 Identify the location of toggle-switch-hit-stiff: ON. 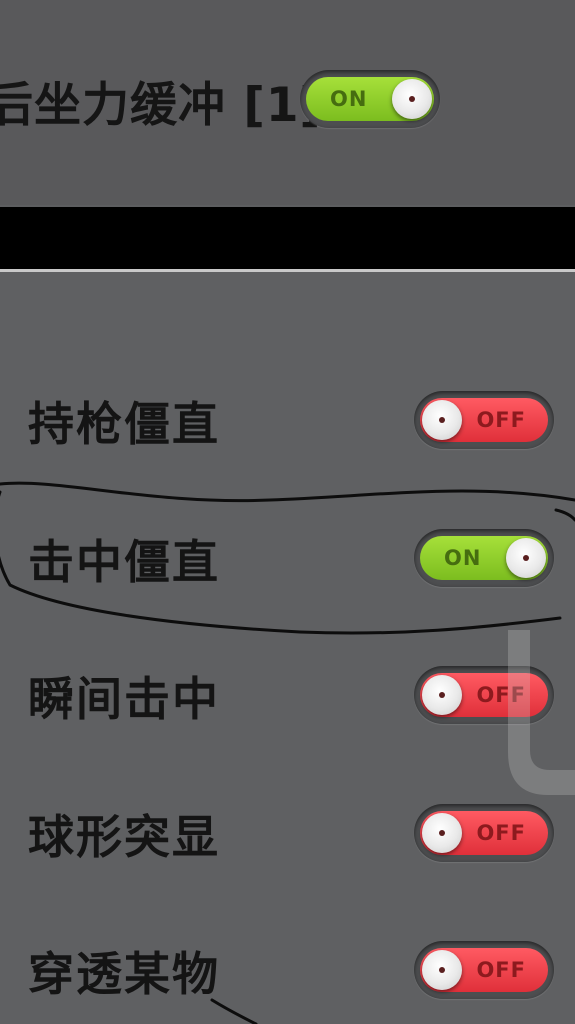
(484, 558).